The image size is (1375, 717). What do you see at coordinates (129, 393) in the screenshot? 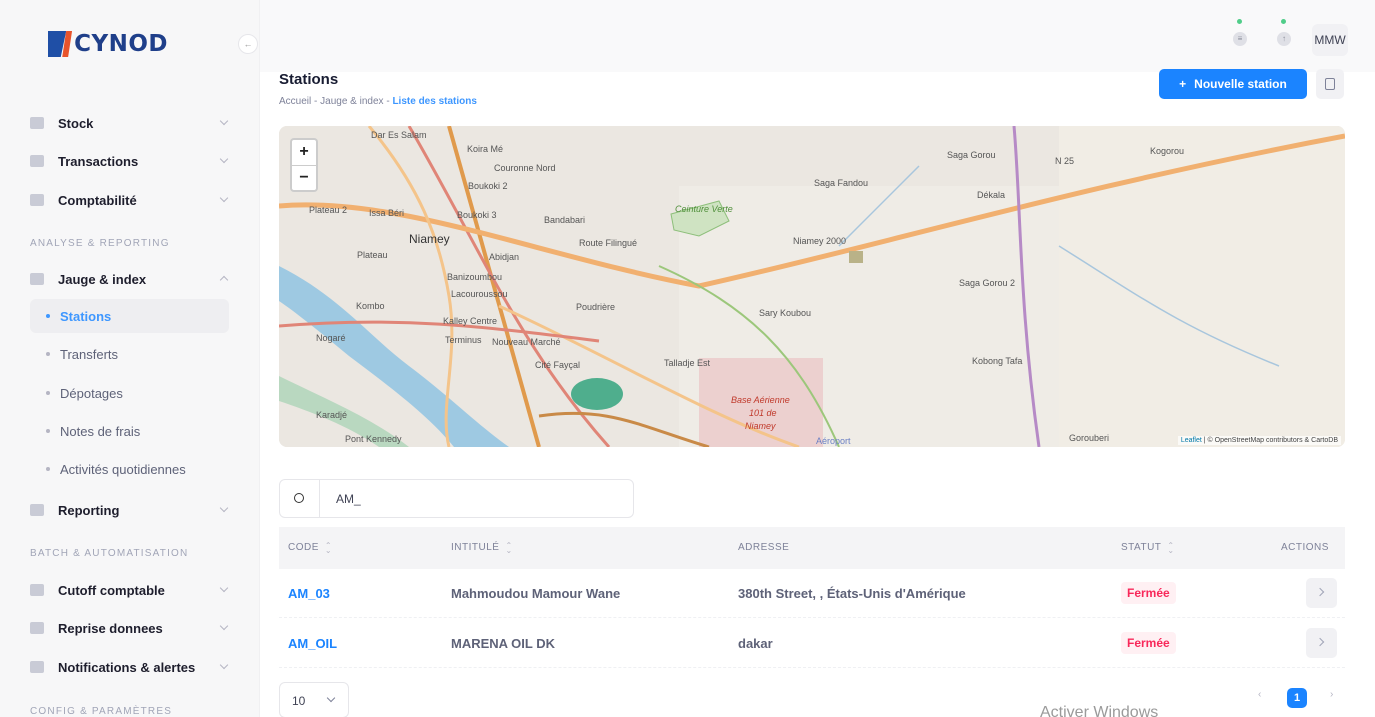
I see `sidebar-subitem-depotages: Dépotages` at bounding box center [129, 393].